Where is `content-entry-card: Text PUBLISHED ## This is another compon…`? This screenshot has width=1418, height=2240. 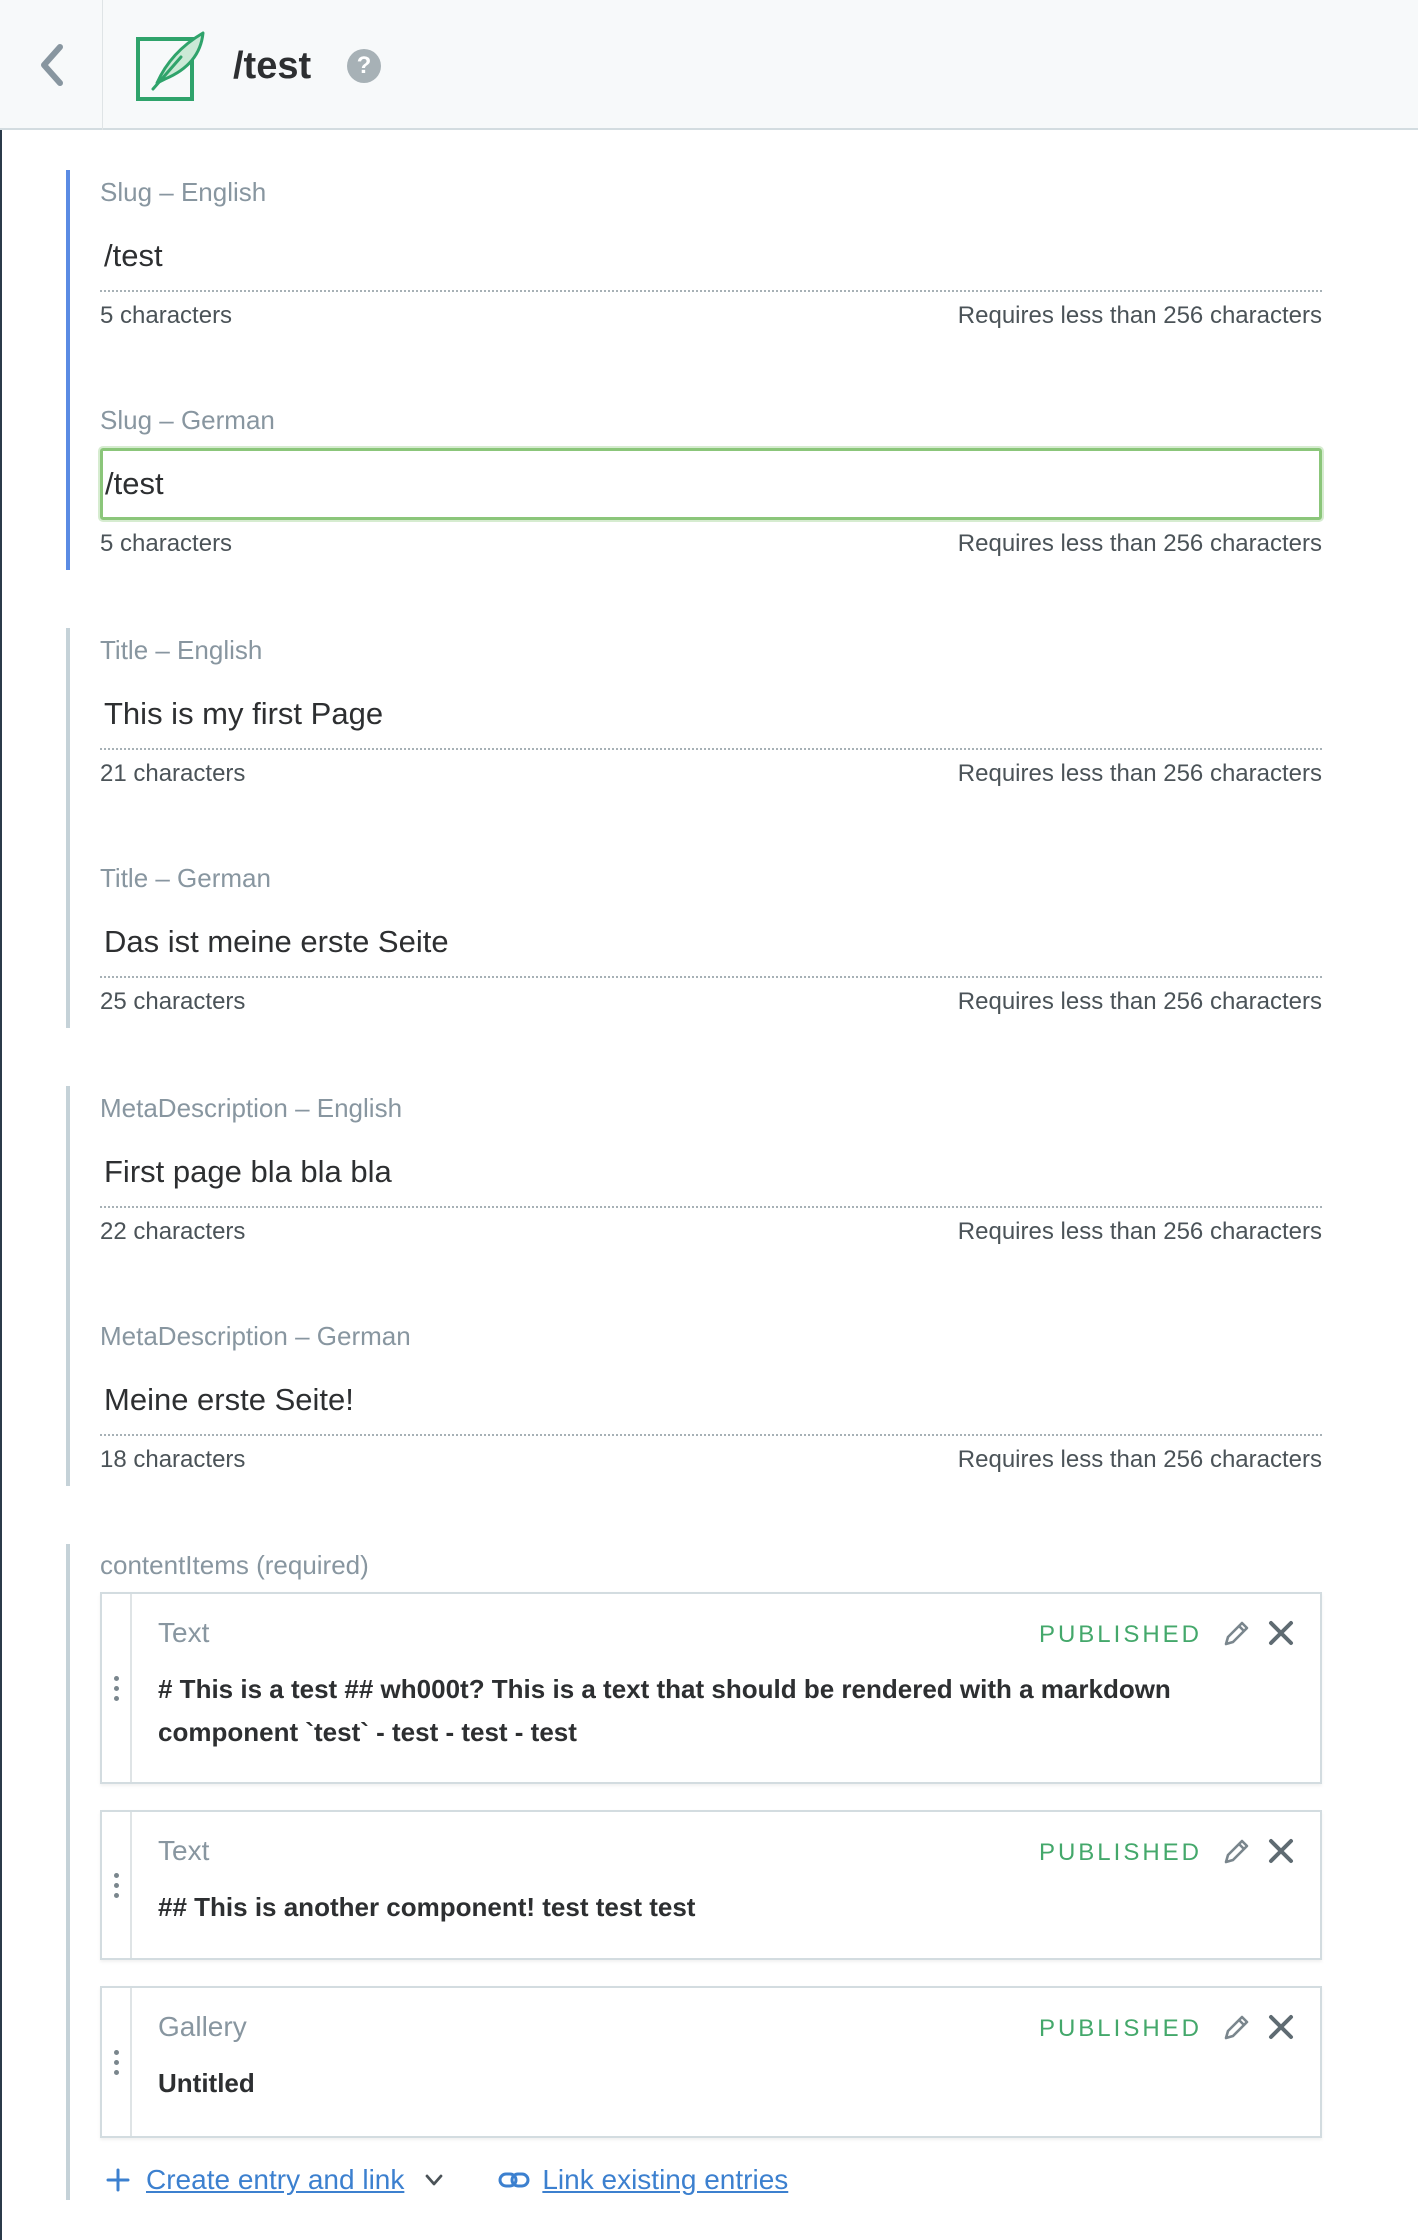 content-entry-card: Text PUBLISHED ## This is another compon… is located at coordinates (711, 1885).